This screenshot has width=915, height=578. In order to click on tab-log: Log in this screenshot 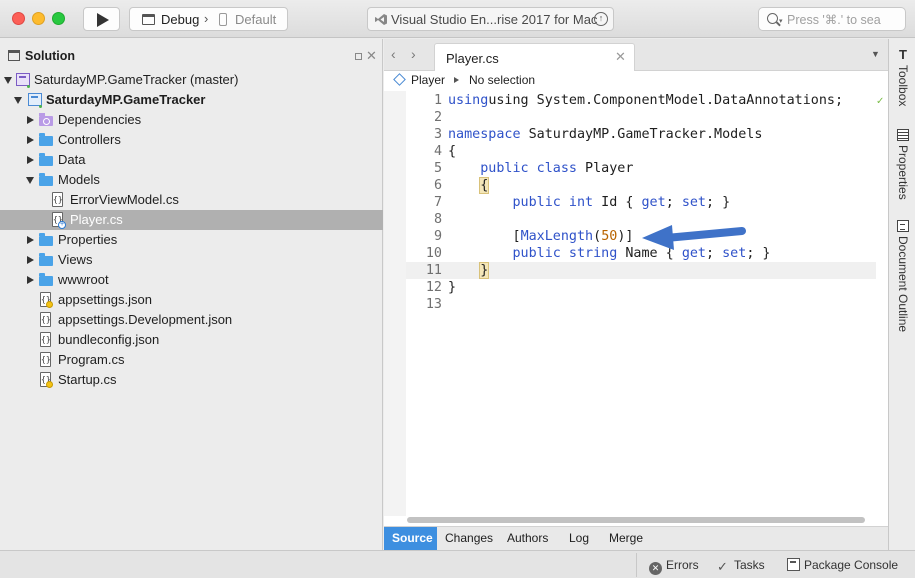, I will do `click(579, 539)`.